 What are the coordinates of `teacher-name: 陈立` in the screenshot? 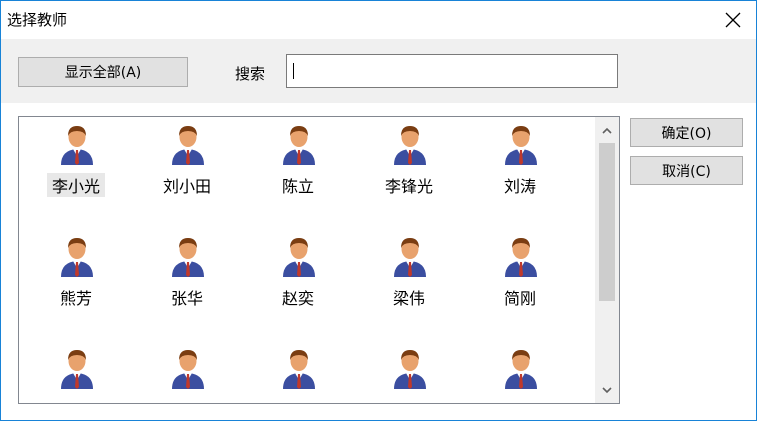 It's located at (297, 186).